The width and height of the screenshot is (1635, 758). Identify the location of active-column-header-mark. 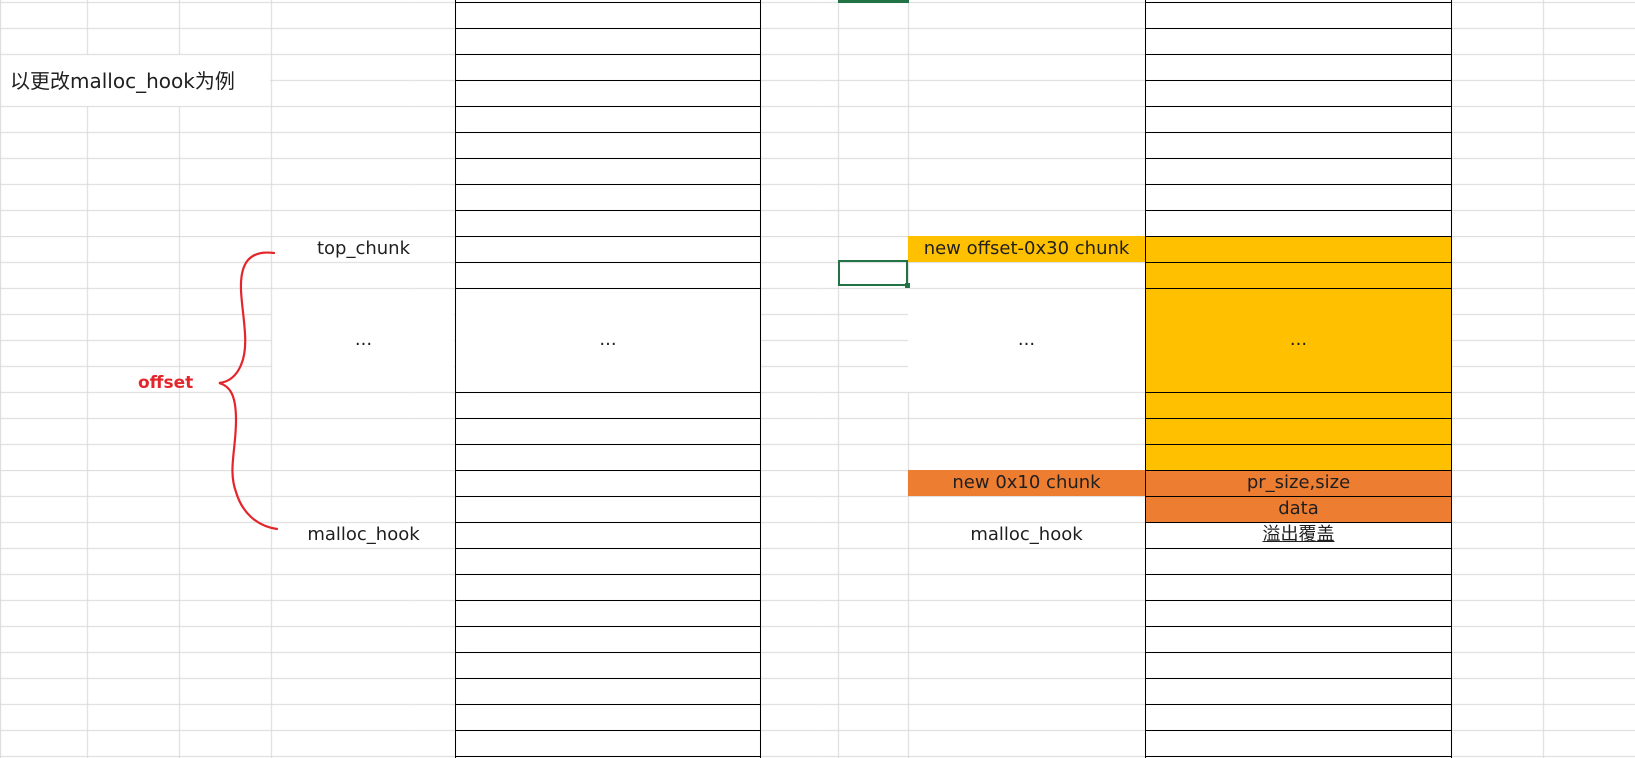
(873, 1).